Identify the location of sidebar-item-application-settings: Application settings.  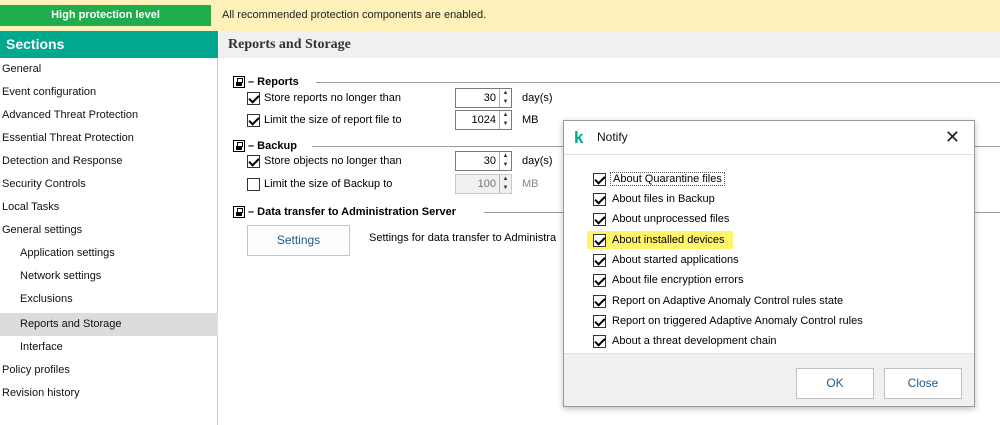
(109, 253).